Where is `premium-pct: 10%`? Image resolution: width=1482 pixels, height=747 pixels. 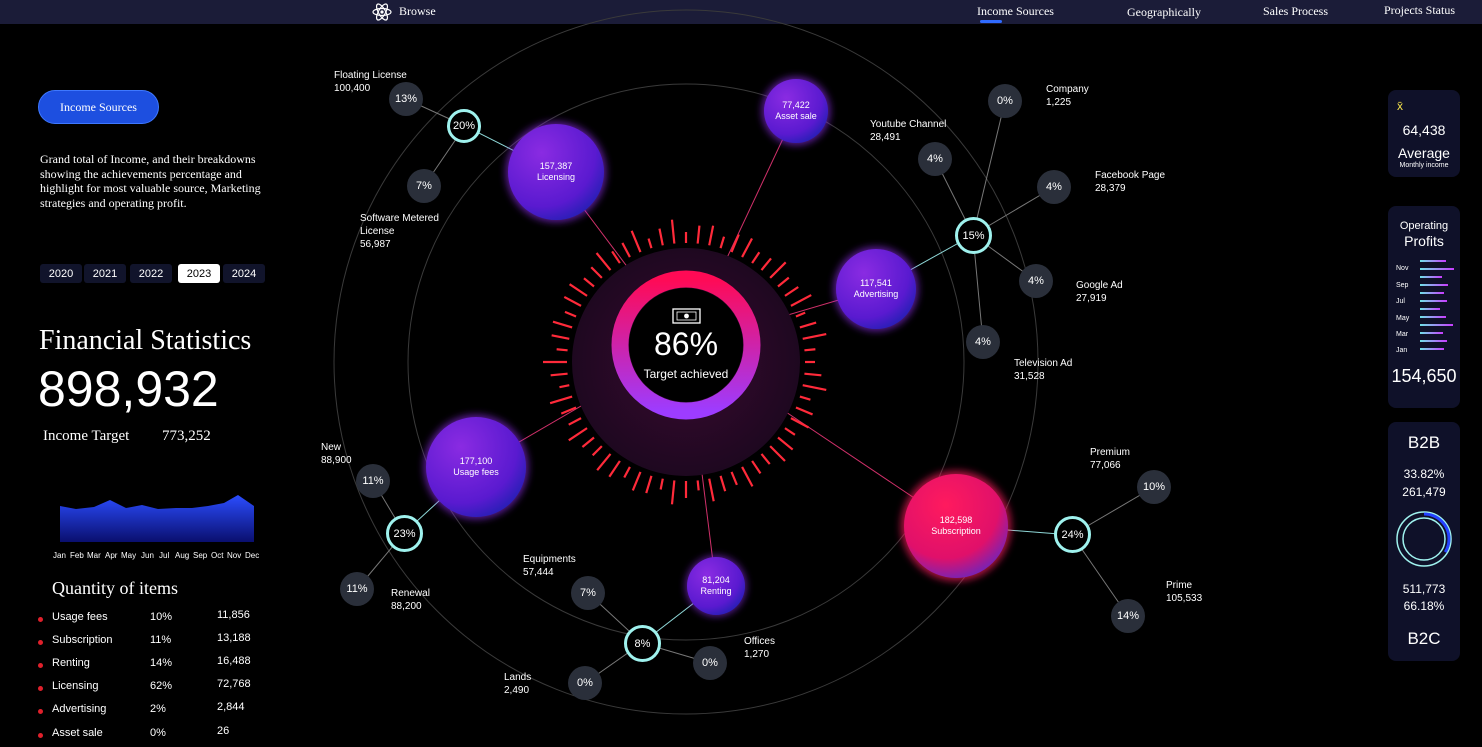 premium-pct: 10% is located at coordinates (1154, 487).